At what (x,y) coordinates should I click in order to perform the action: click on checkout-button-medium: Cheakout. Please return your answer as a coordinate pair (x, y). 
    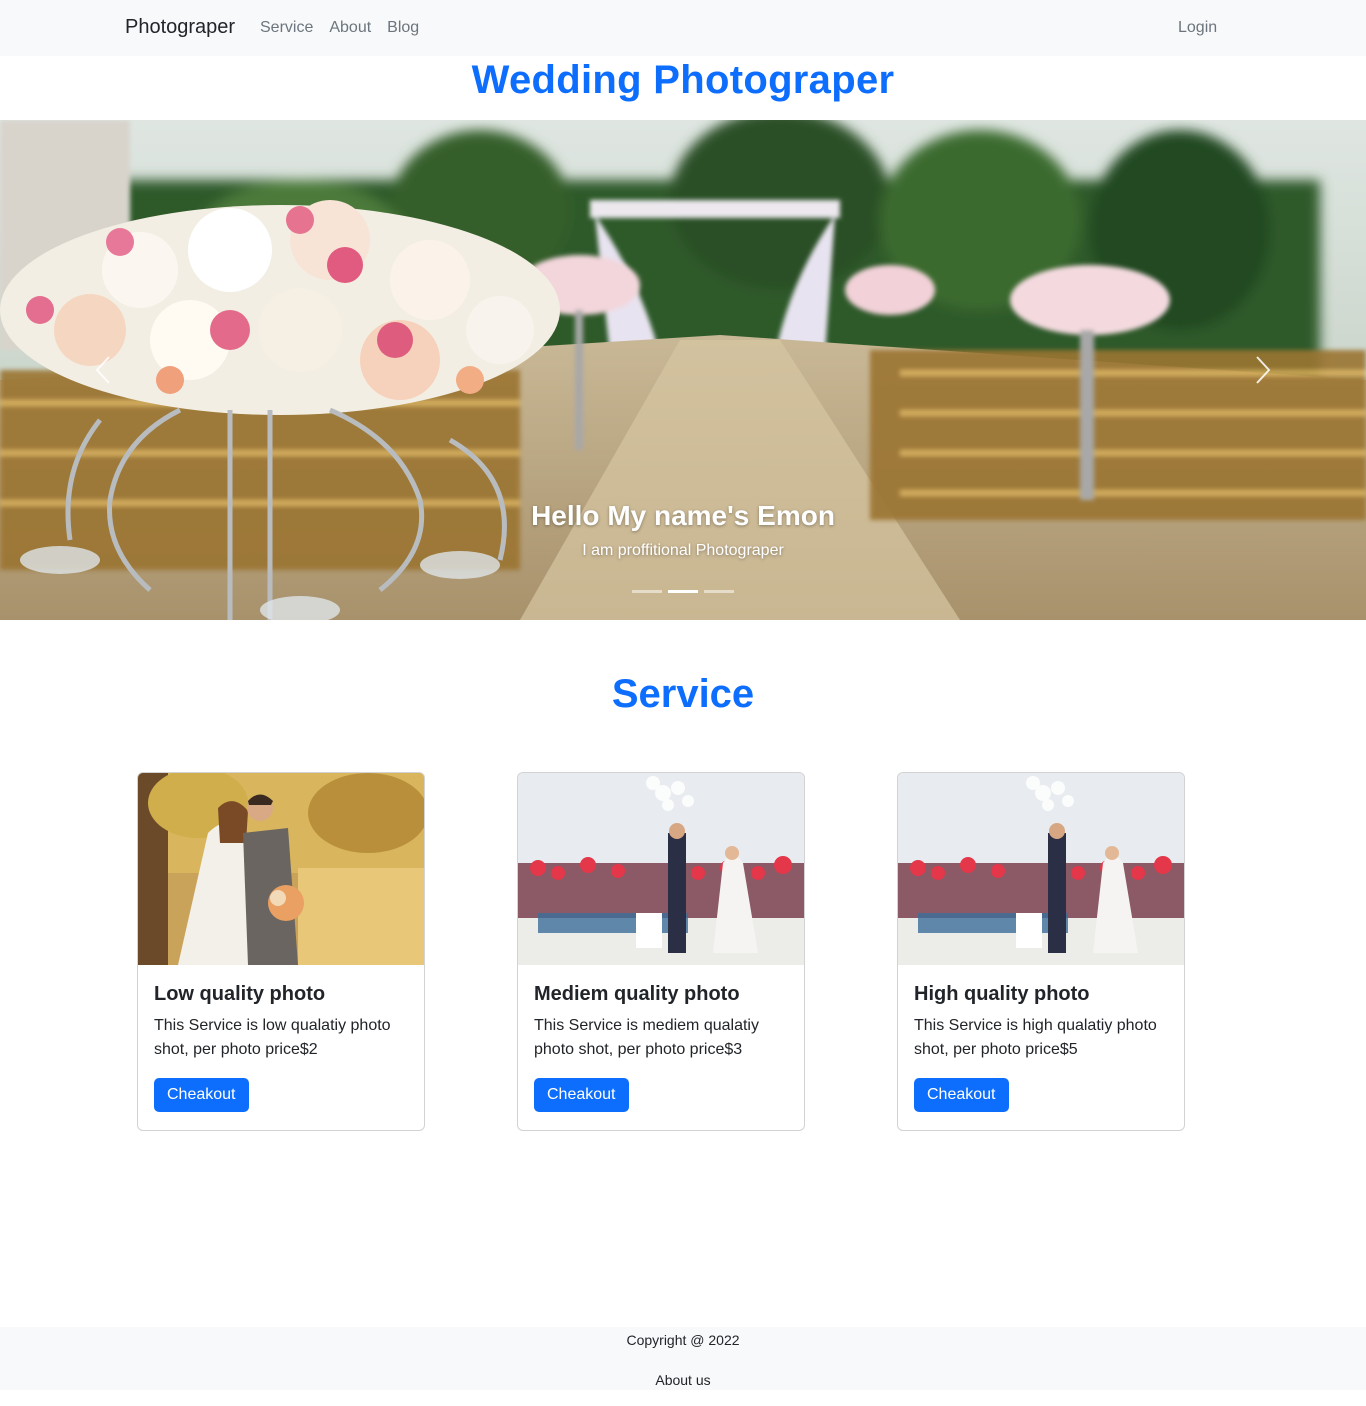
    Looking at the image, I should click on (581, 1095).